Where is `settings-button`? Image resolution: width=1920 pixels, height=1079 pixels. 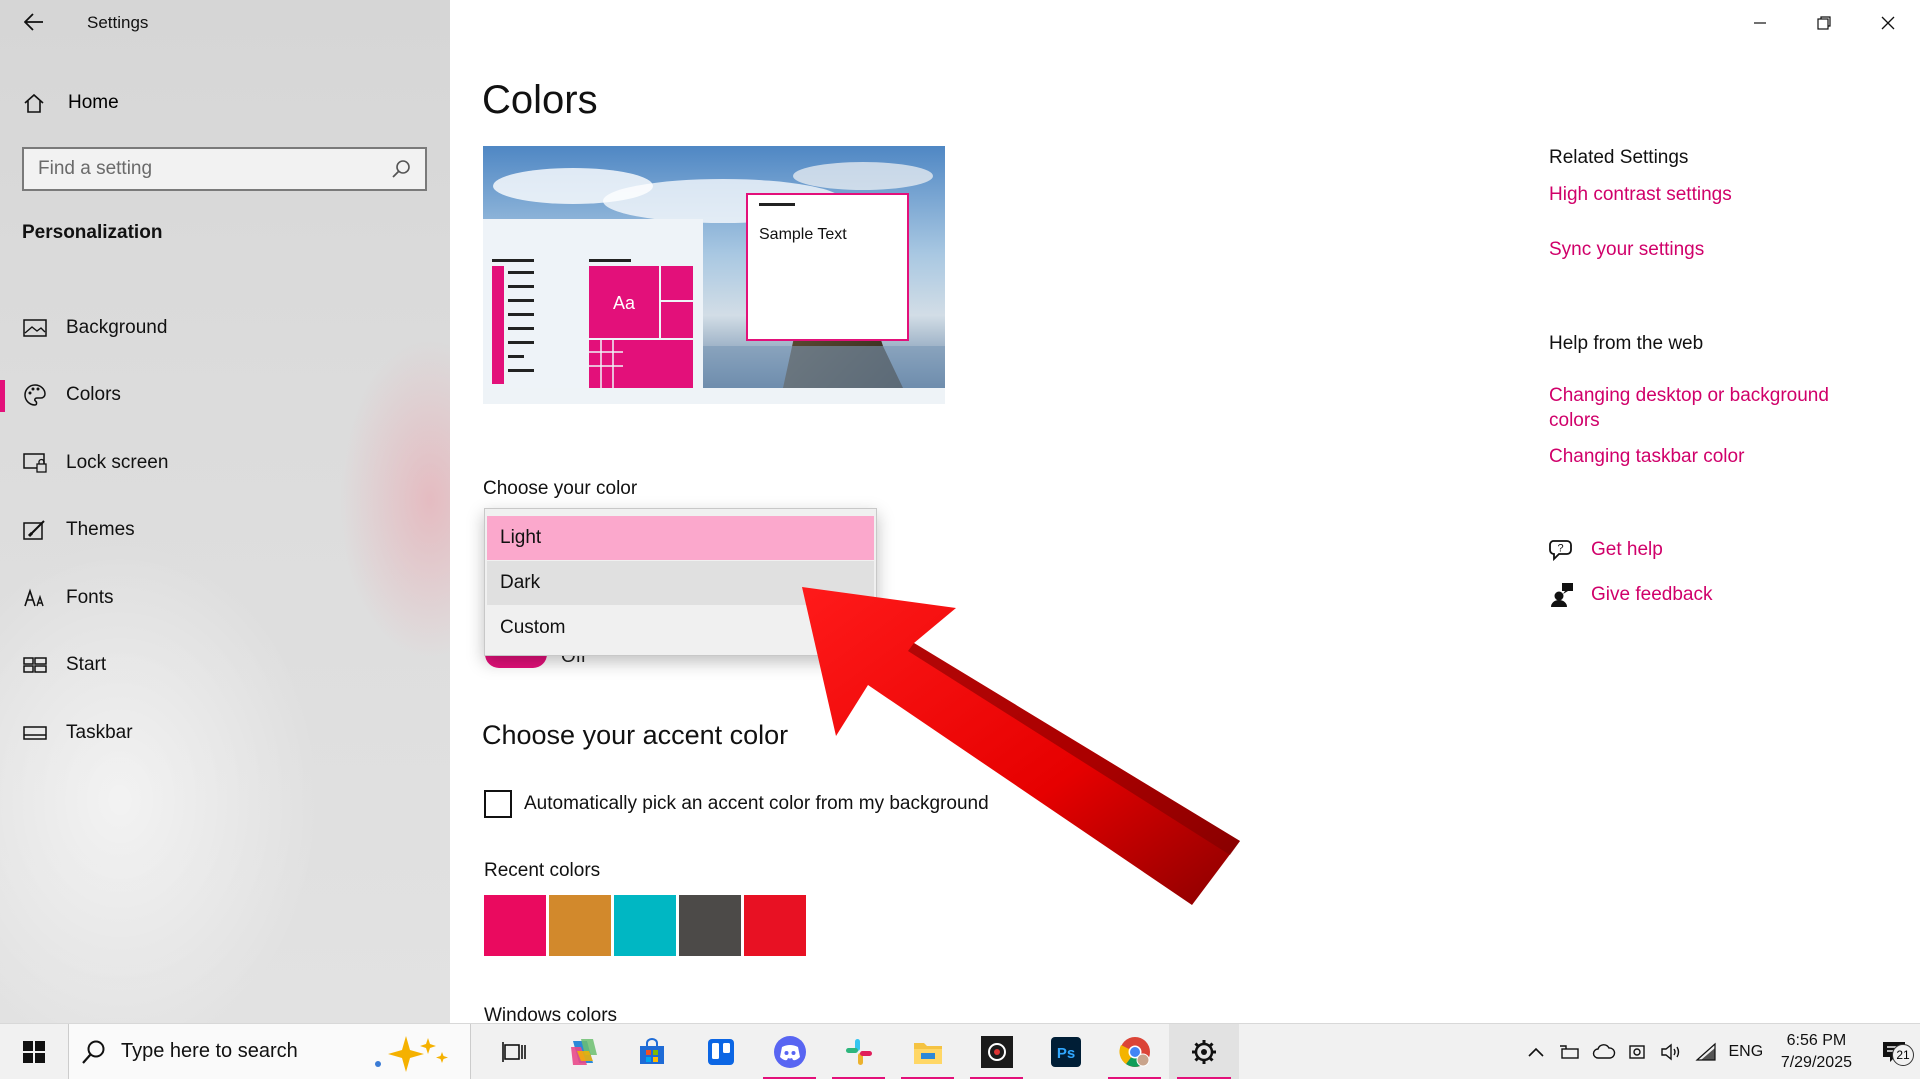 settings-button is located at coordinates (1204, 1051).